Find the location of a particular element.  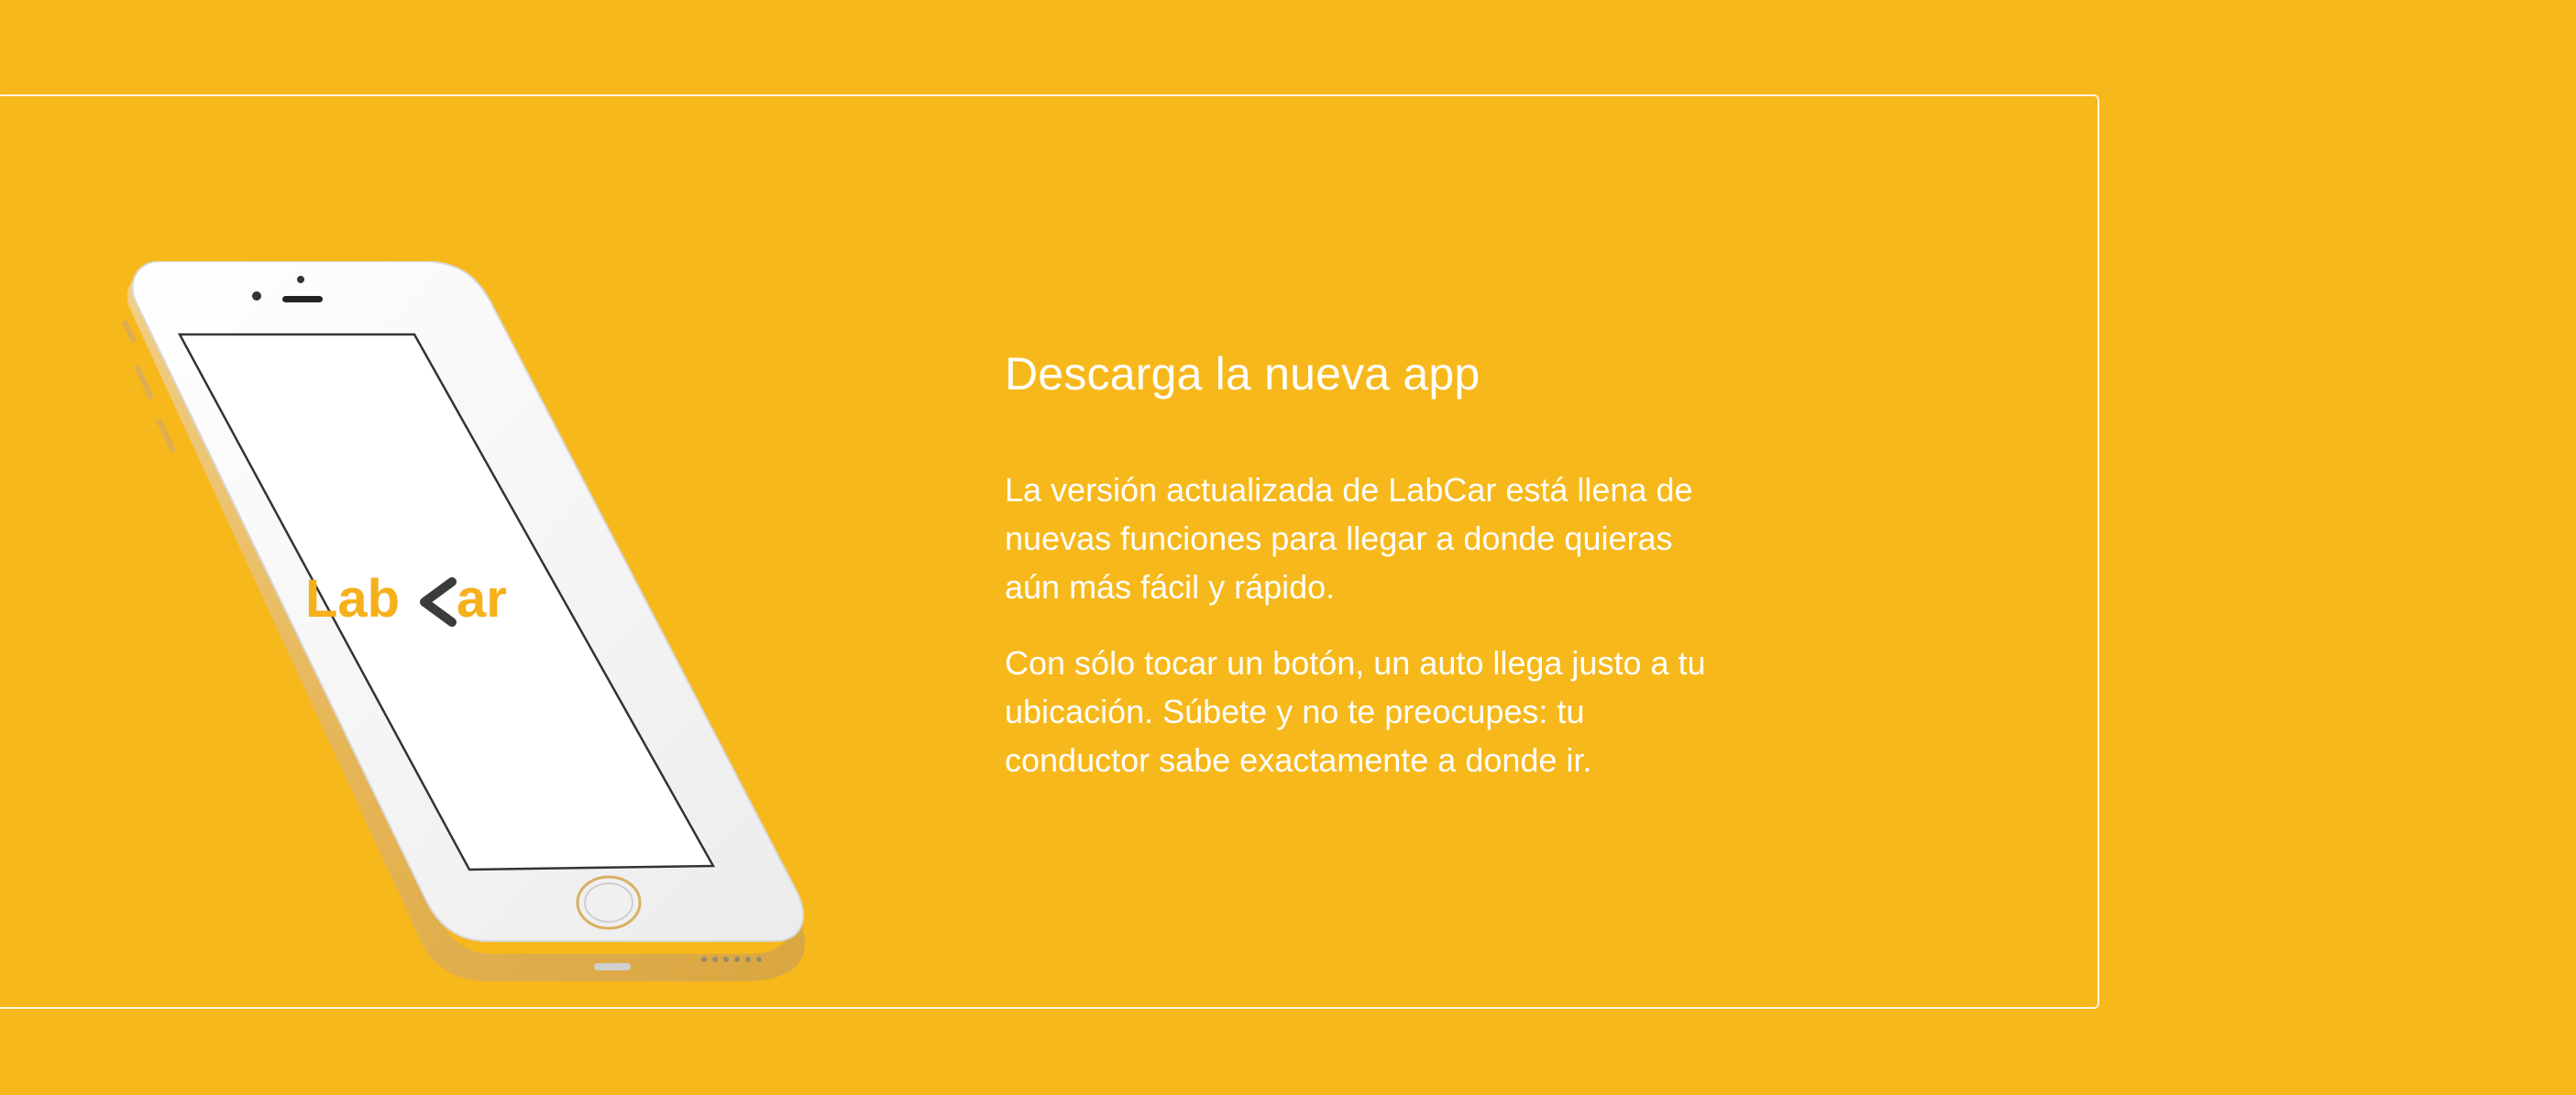

promo-heading: Descarga la nueva app is located at coordinates (1243, 374).